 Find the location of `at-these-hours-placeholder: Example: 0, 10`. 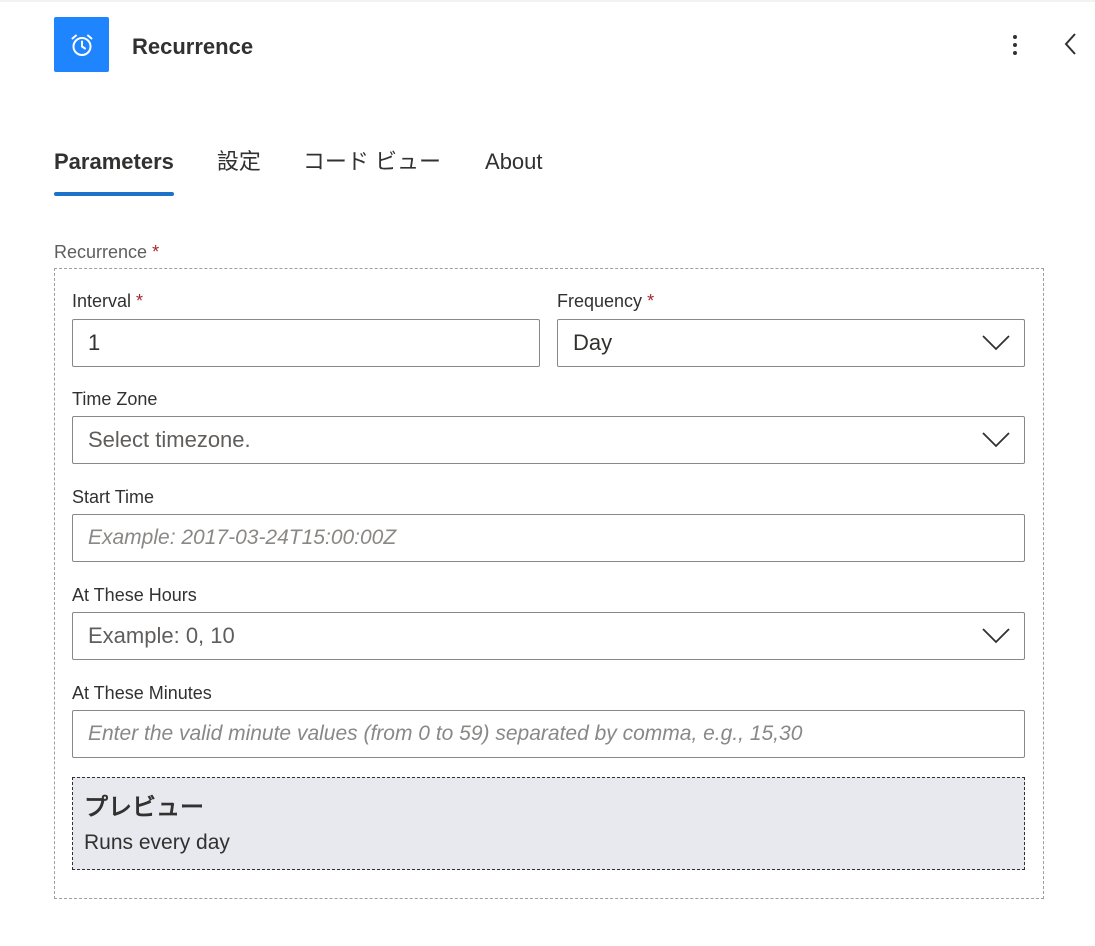

at-these-hours-placeholder: Example: 0, 10 is located at coordinates (161, 635).